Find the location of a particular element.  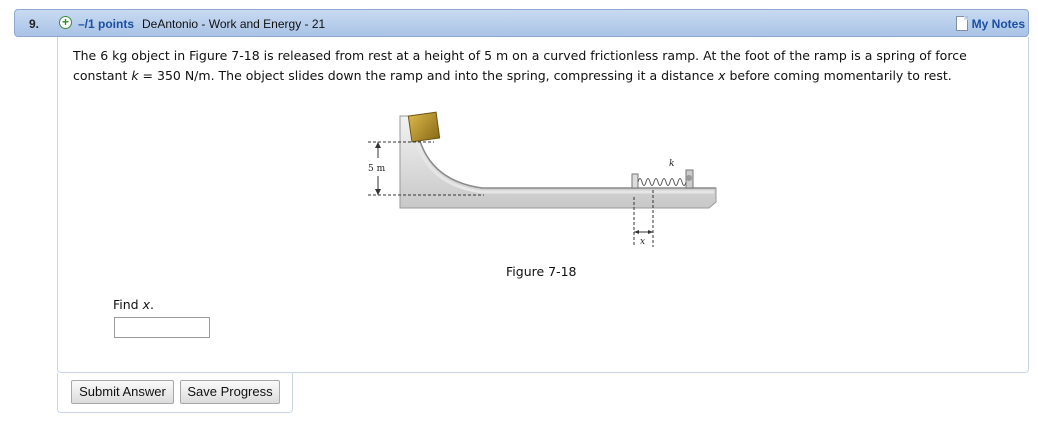

spring-constant-label: k is located at coordinates (671, 164).